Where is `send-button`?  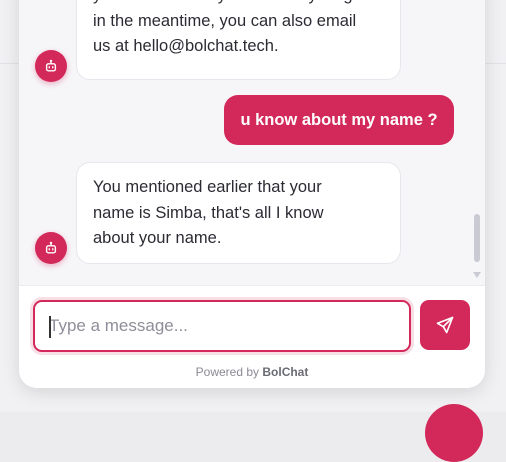 send-button is located at coordinates (445, 325).